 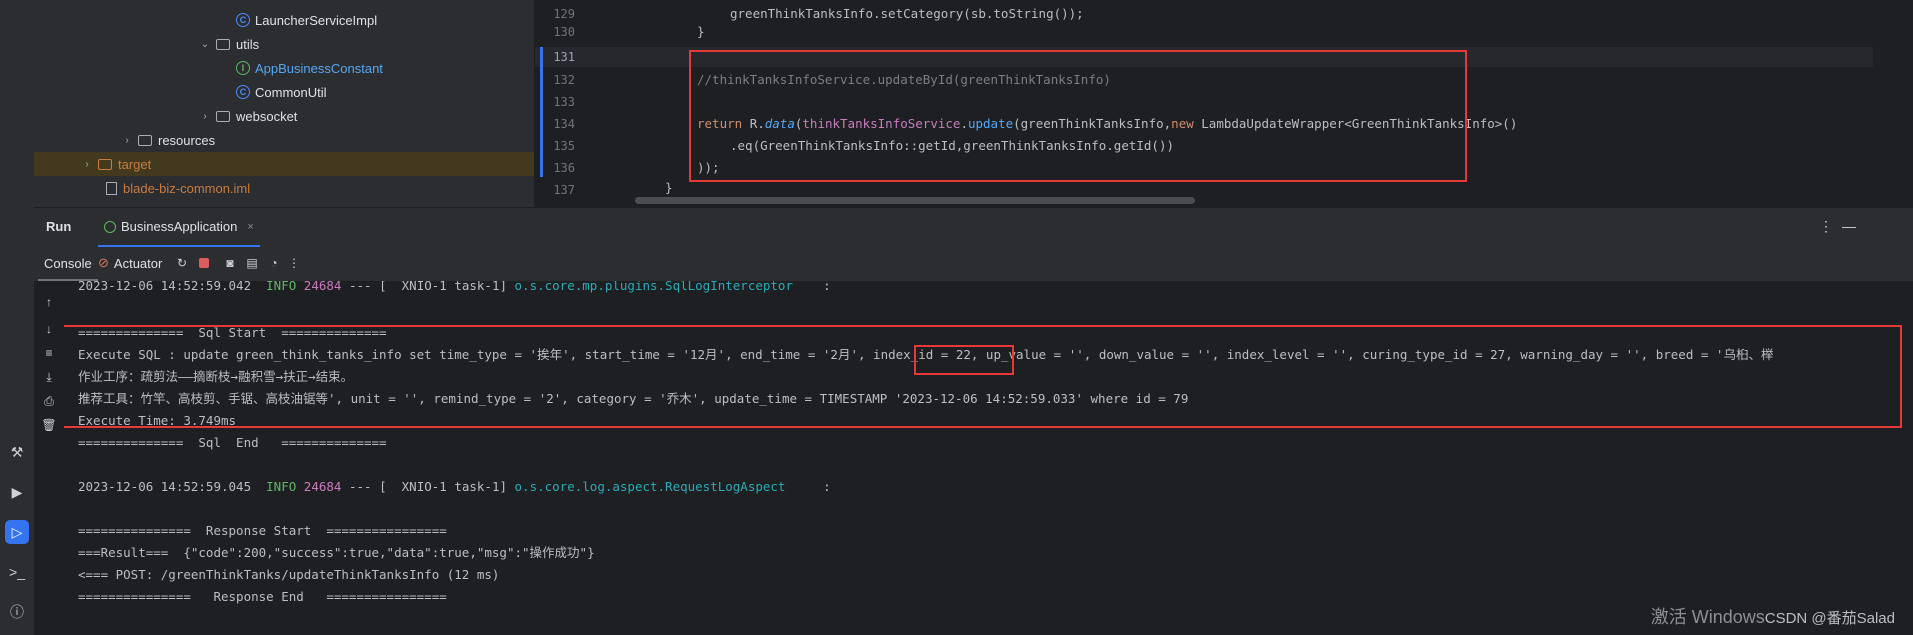 What do you see at coordinates (274, 263) in the screenshot?
I see `profiler-icon: ◔` at bounding box center [274, 263].